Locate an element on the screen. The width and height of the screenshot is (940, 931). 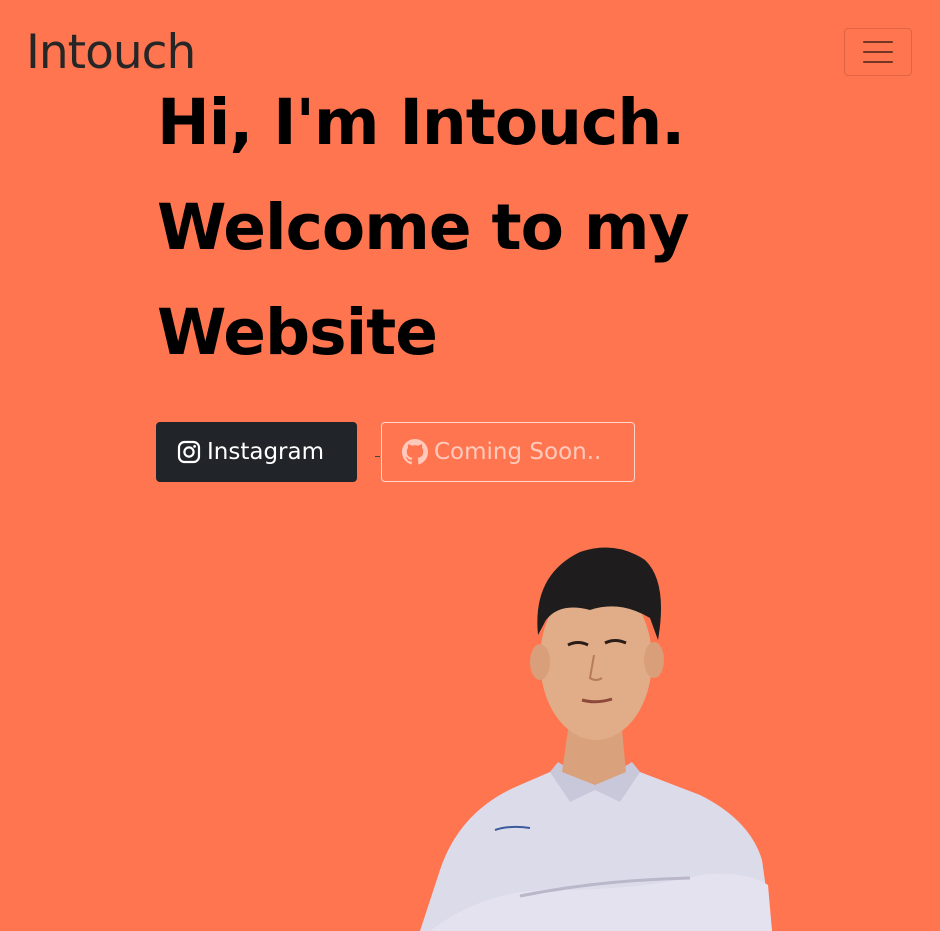
github-coming-soon-button: Coming Soon.. is located at coordinates (508, 452).